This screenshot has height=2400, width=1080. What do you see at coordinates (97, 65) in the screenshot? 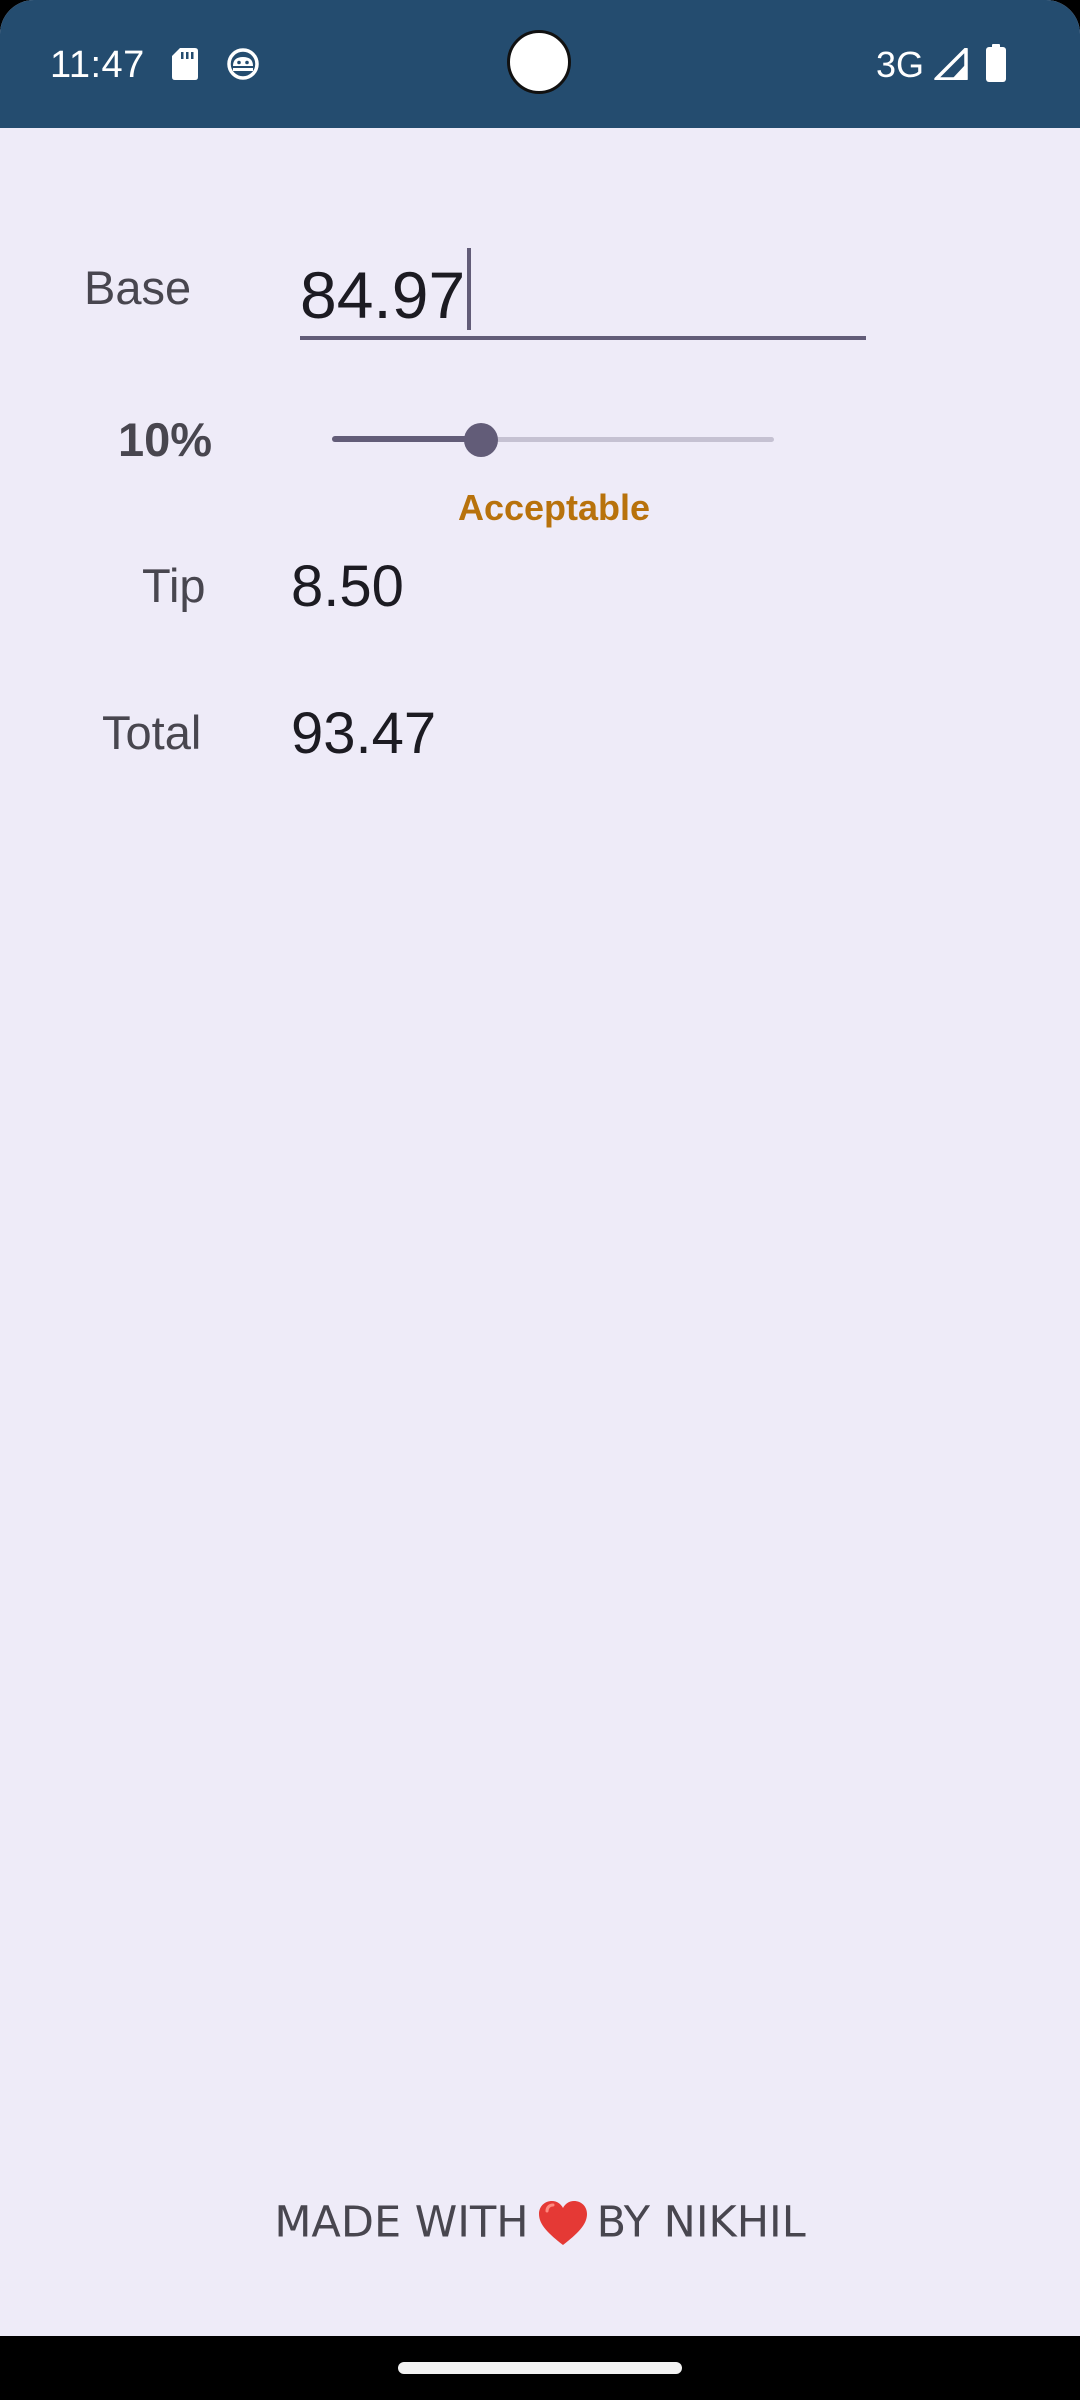
I see `status-time: 11:47` at bounding box center [97, 65].